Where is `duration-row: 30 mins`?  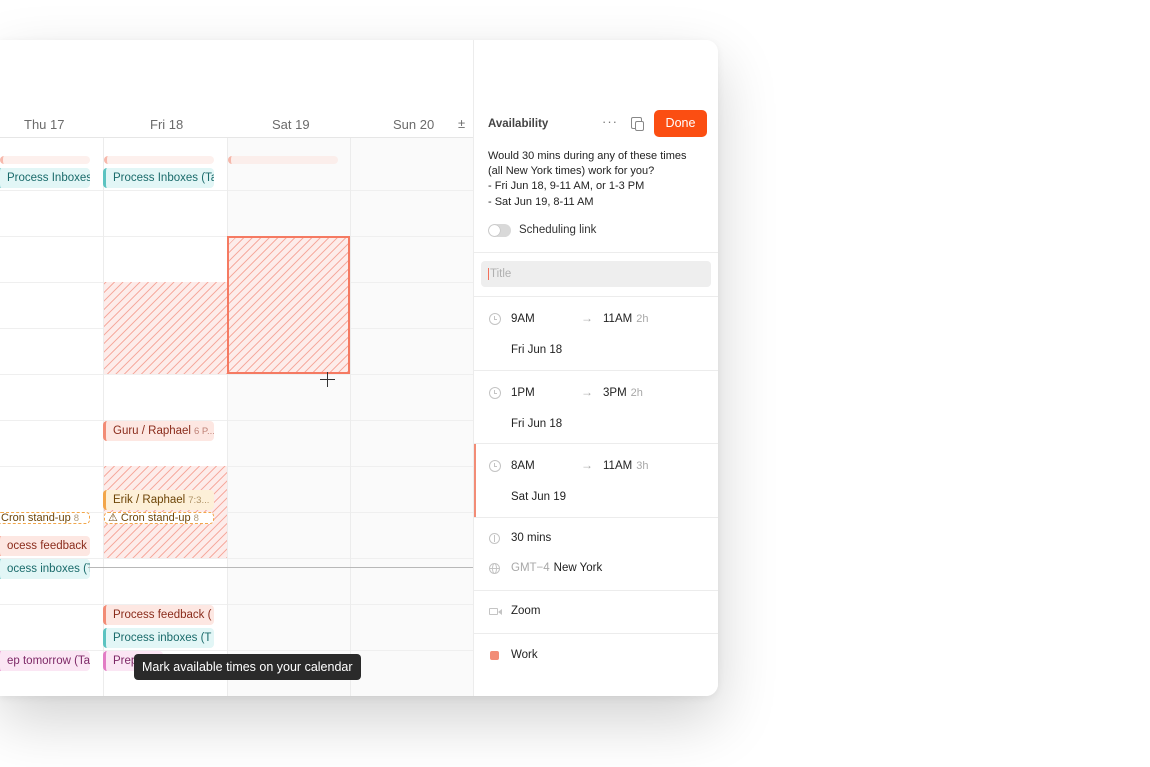 duration-row: 30 mins is located at coordinates (596, 539).